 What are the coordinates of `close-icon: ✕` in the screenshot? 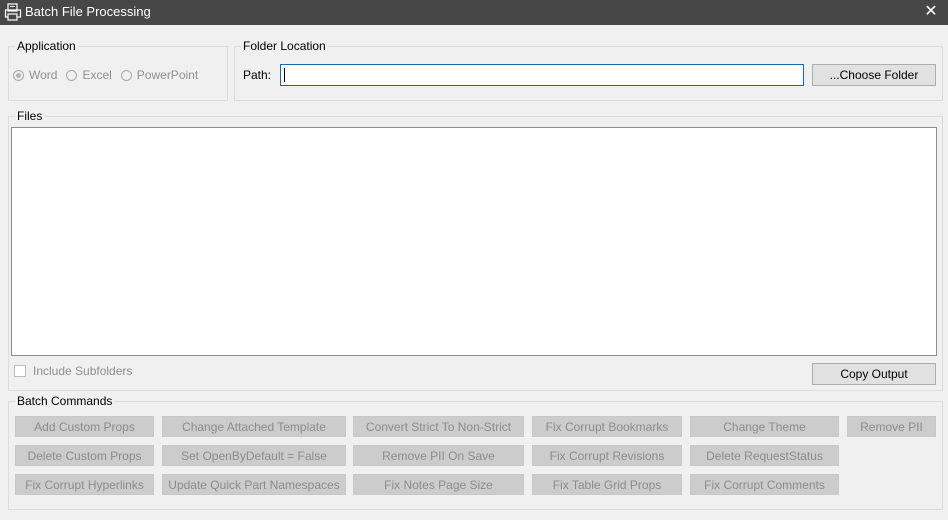 It's located at (931, 11).